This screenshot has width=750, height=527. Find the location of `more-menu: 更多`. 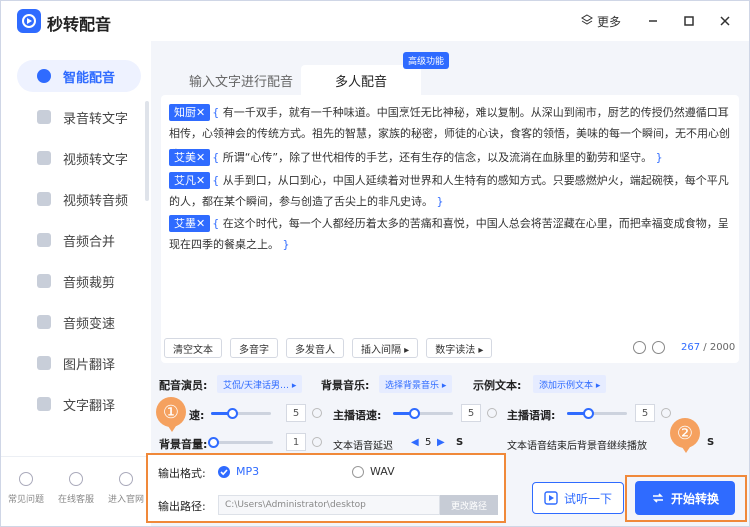

more-menu: 更多 is located at coordinates (601, 21).